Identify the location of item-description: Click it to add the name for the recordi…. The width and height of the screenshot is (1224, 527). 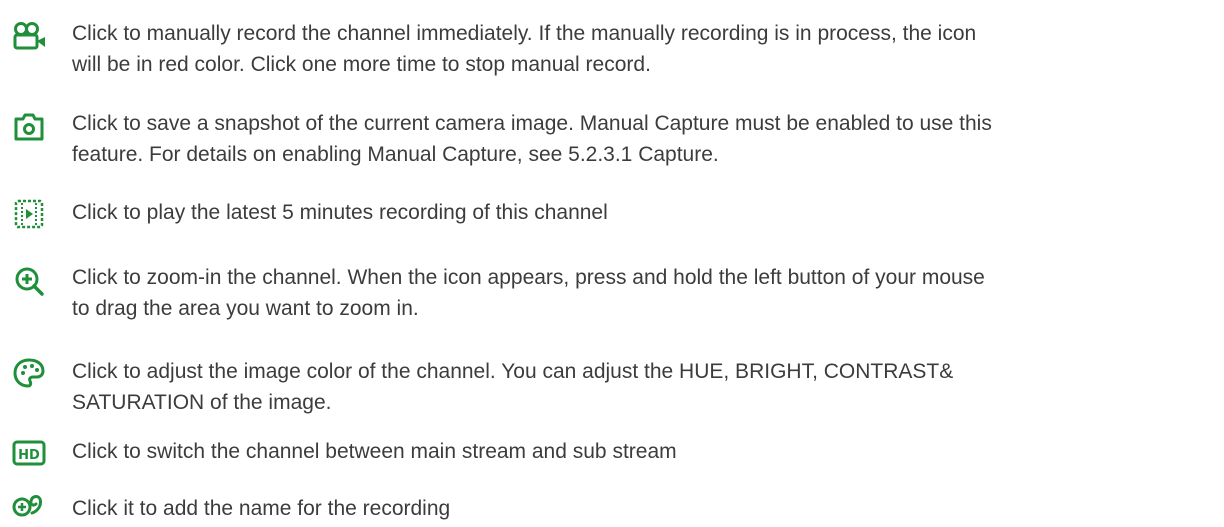
(261, 508).